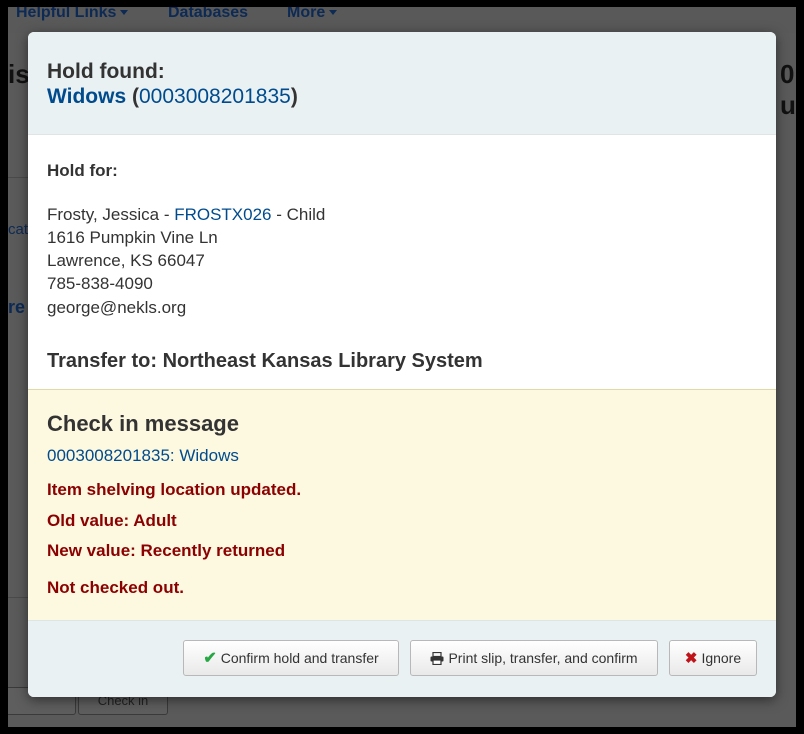 The image size is (804, 734). Describe the element at coordinates (143, 456) in the screenshot. I see `check-in-item-link: 0003008201835: Widows` at that location.